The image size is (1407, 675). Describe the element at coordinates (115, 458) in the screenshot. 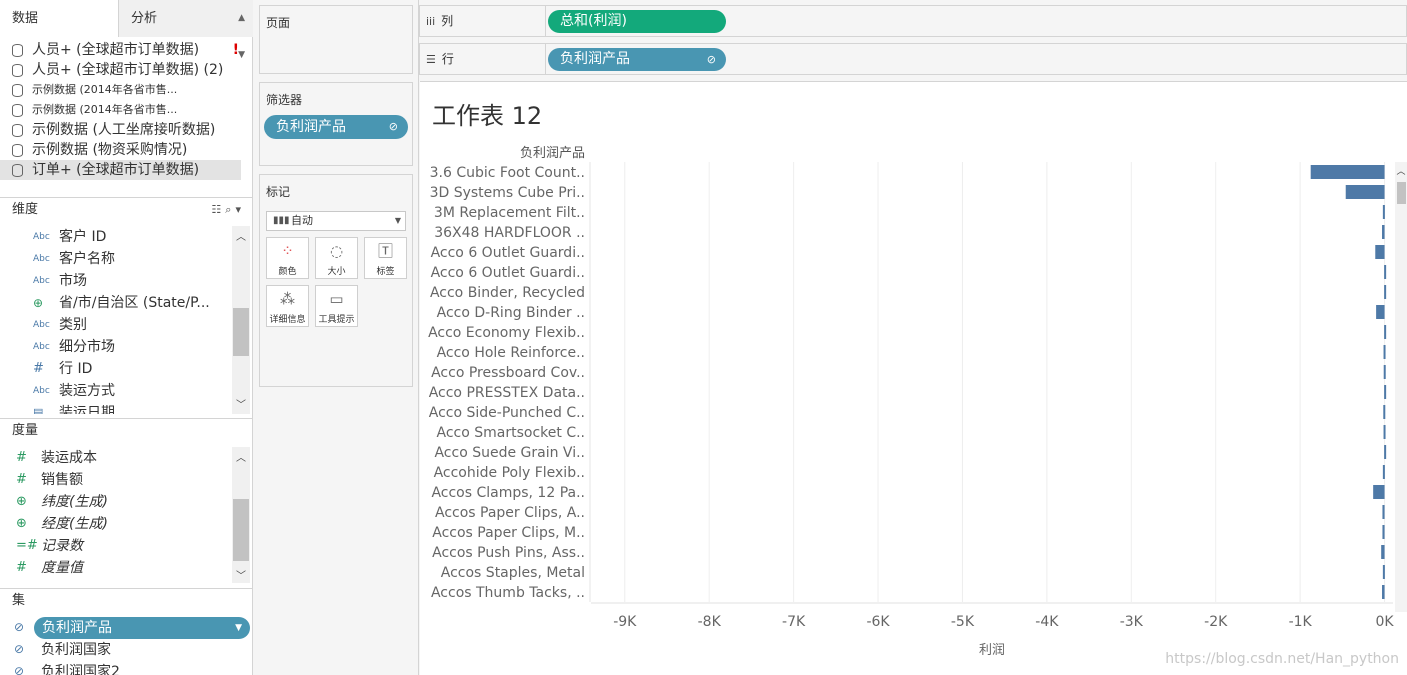

I see `measure-field: # 装运成本` at that location.